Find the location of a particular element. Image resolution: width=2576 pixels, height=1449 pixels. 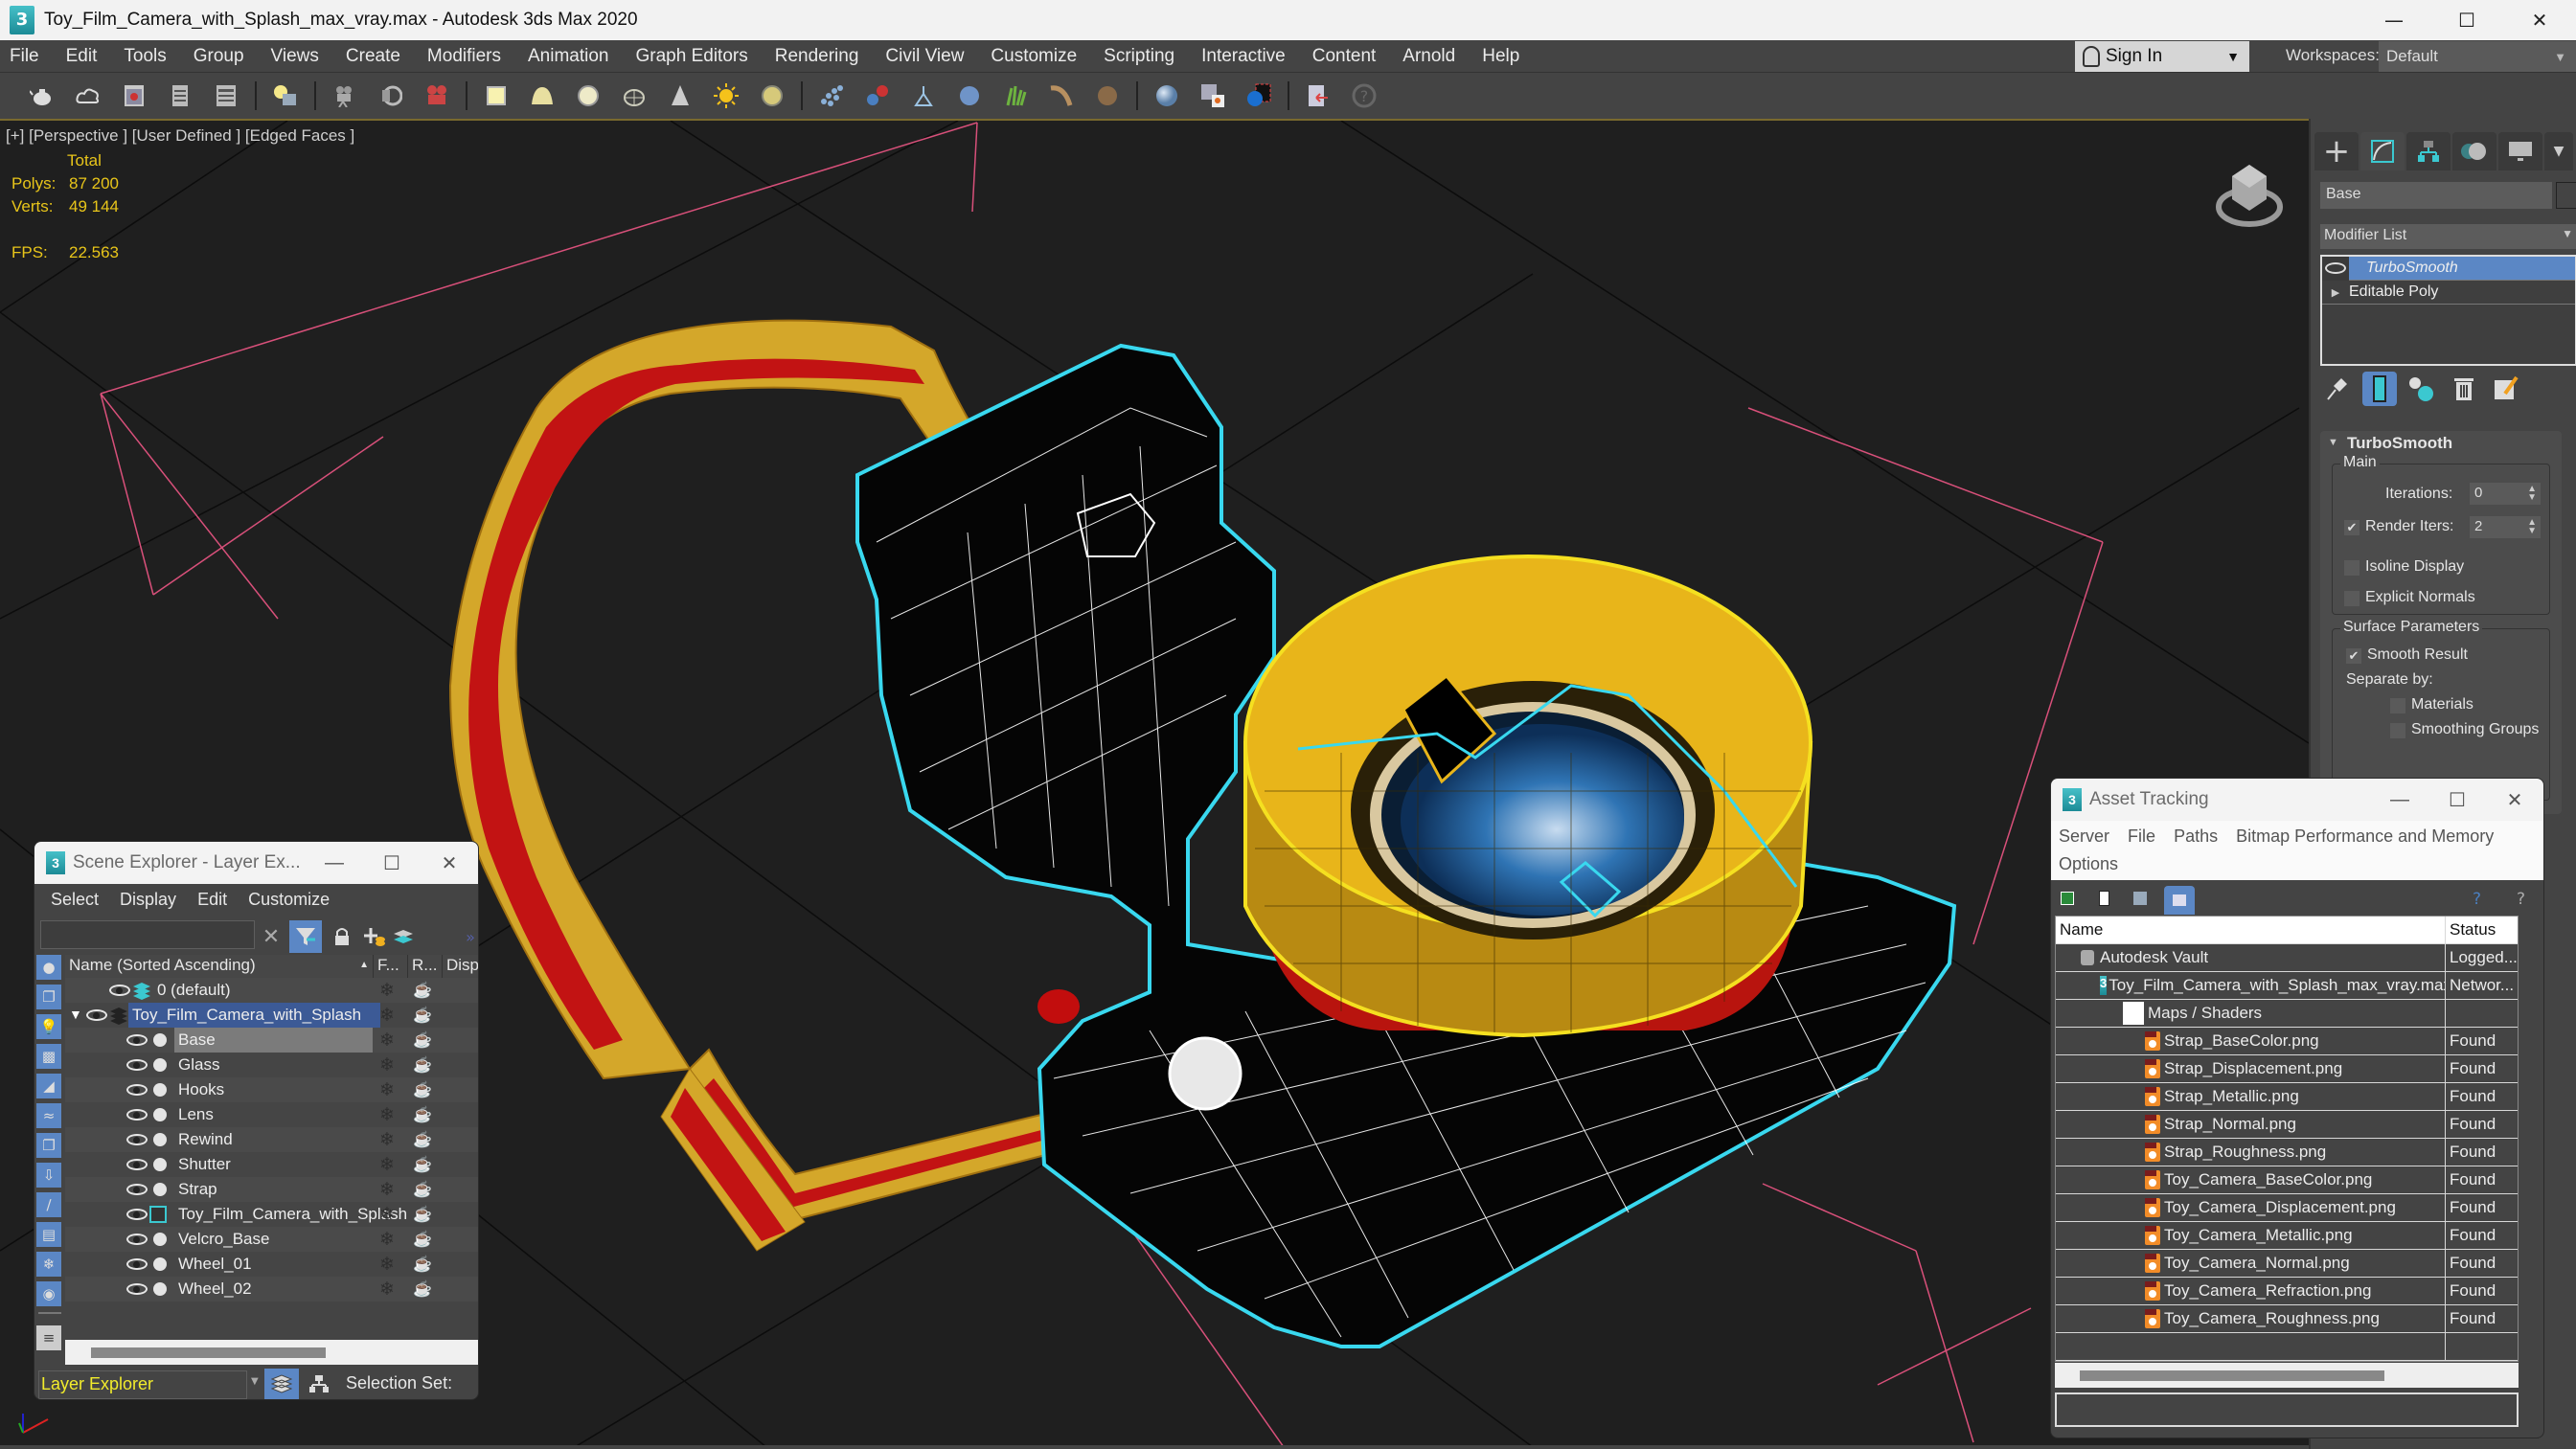

tree-row-object: Hooks ❄ ☕ is located at coordinates (272, 1089).